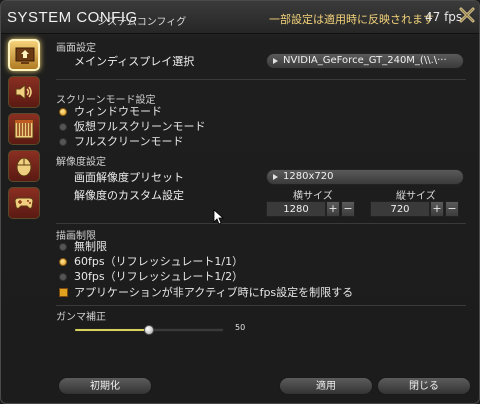 The image size is (480, 404). I want to click on category-cutscene, so click(24, 129).